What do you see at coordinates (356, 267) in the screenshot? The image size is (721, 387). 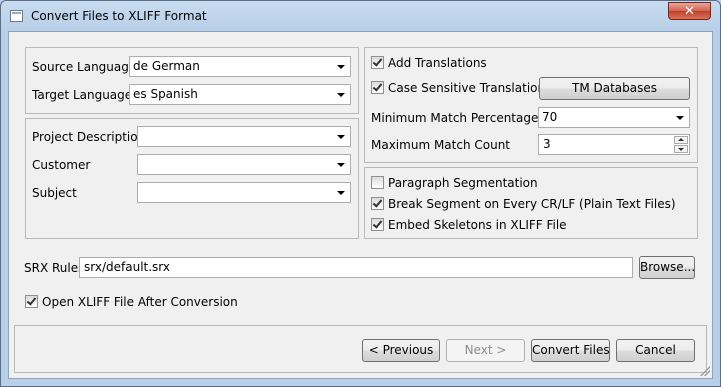 I see `srx-rules-input: srx/default.srx` at bounding box center [356, 267].